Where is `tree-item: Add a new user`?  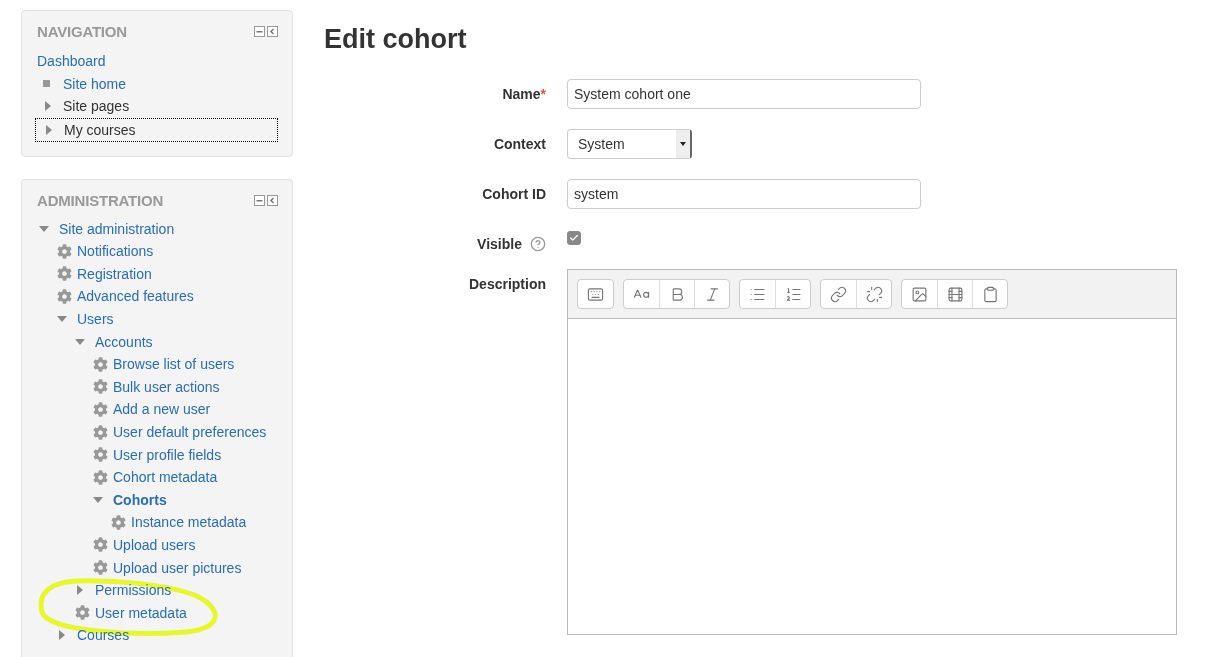 tree-item: Add a new user is located at coordinates (162, 409).